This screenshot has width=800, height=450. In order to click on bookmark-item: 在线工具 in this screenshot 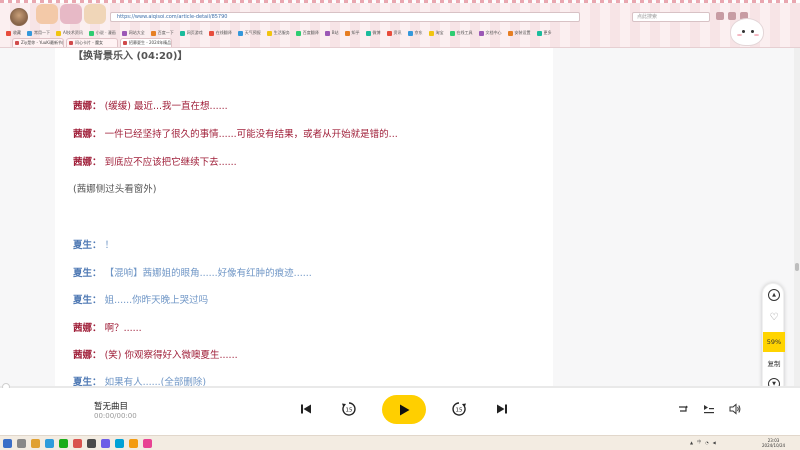, I will do `click(461, 33)`.